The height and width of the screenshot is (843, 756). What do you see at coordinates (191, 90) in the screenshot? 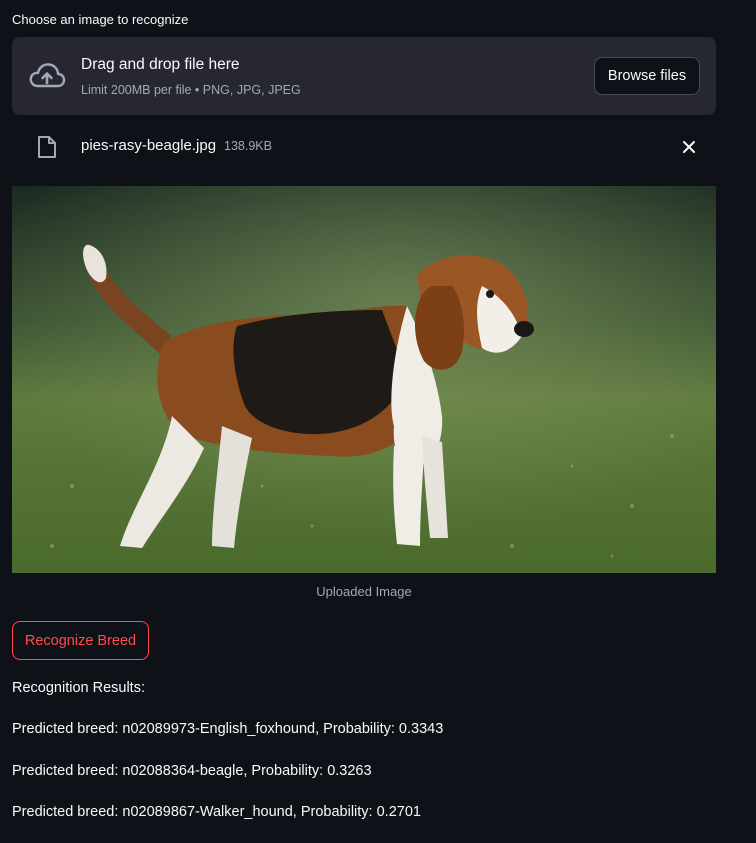
I see `dropzone-limit-text: Limit 200MB per file • PNG, JPG, JPEG` at bounding box center [191, 90].